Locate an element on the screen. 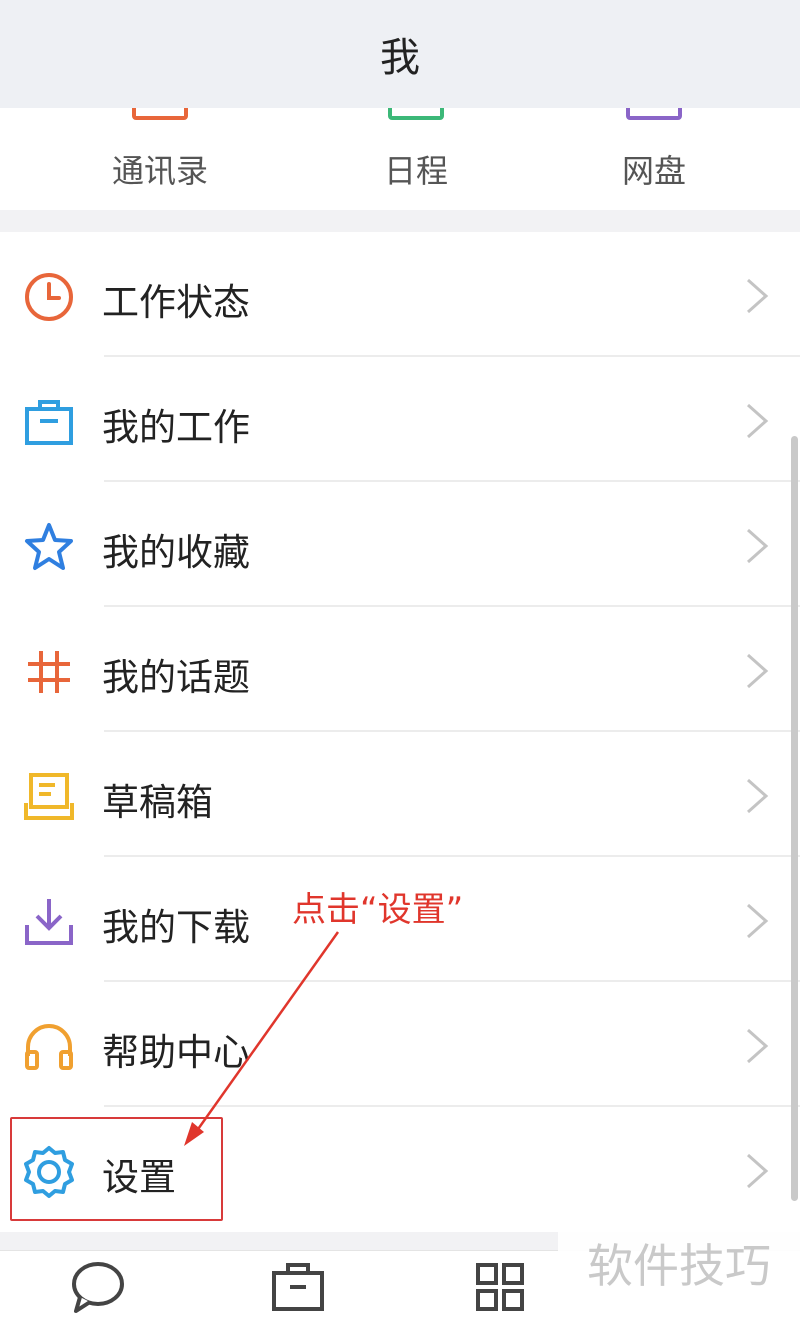 This screenshot has width=800, height=1321. quick-action-calendar: 日程 is located at coordinates (416, 159).